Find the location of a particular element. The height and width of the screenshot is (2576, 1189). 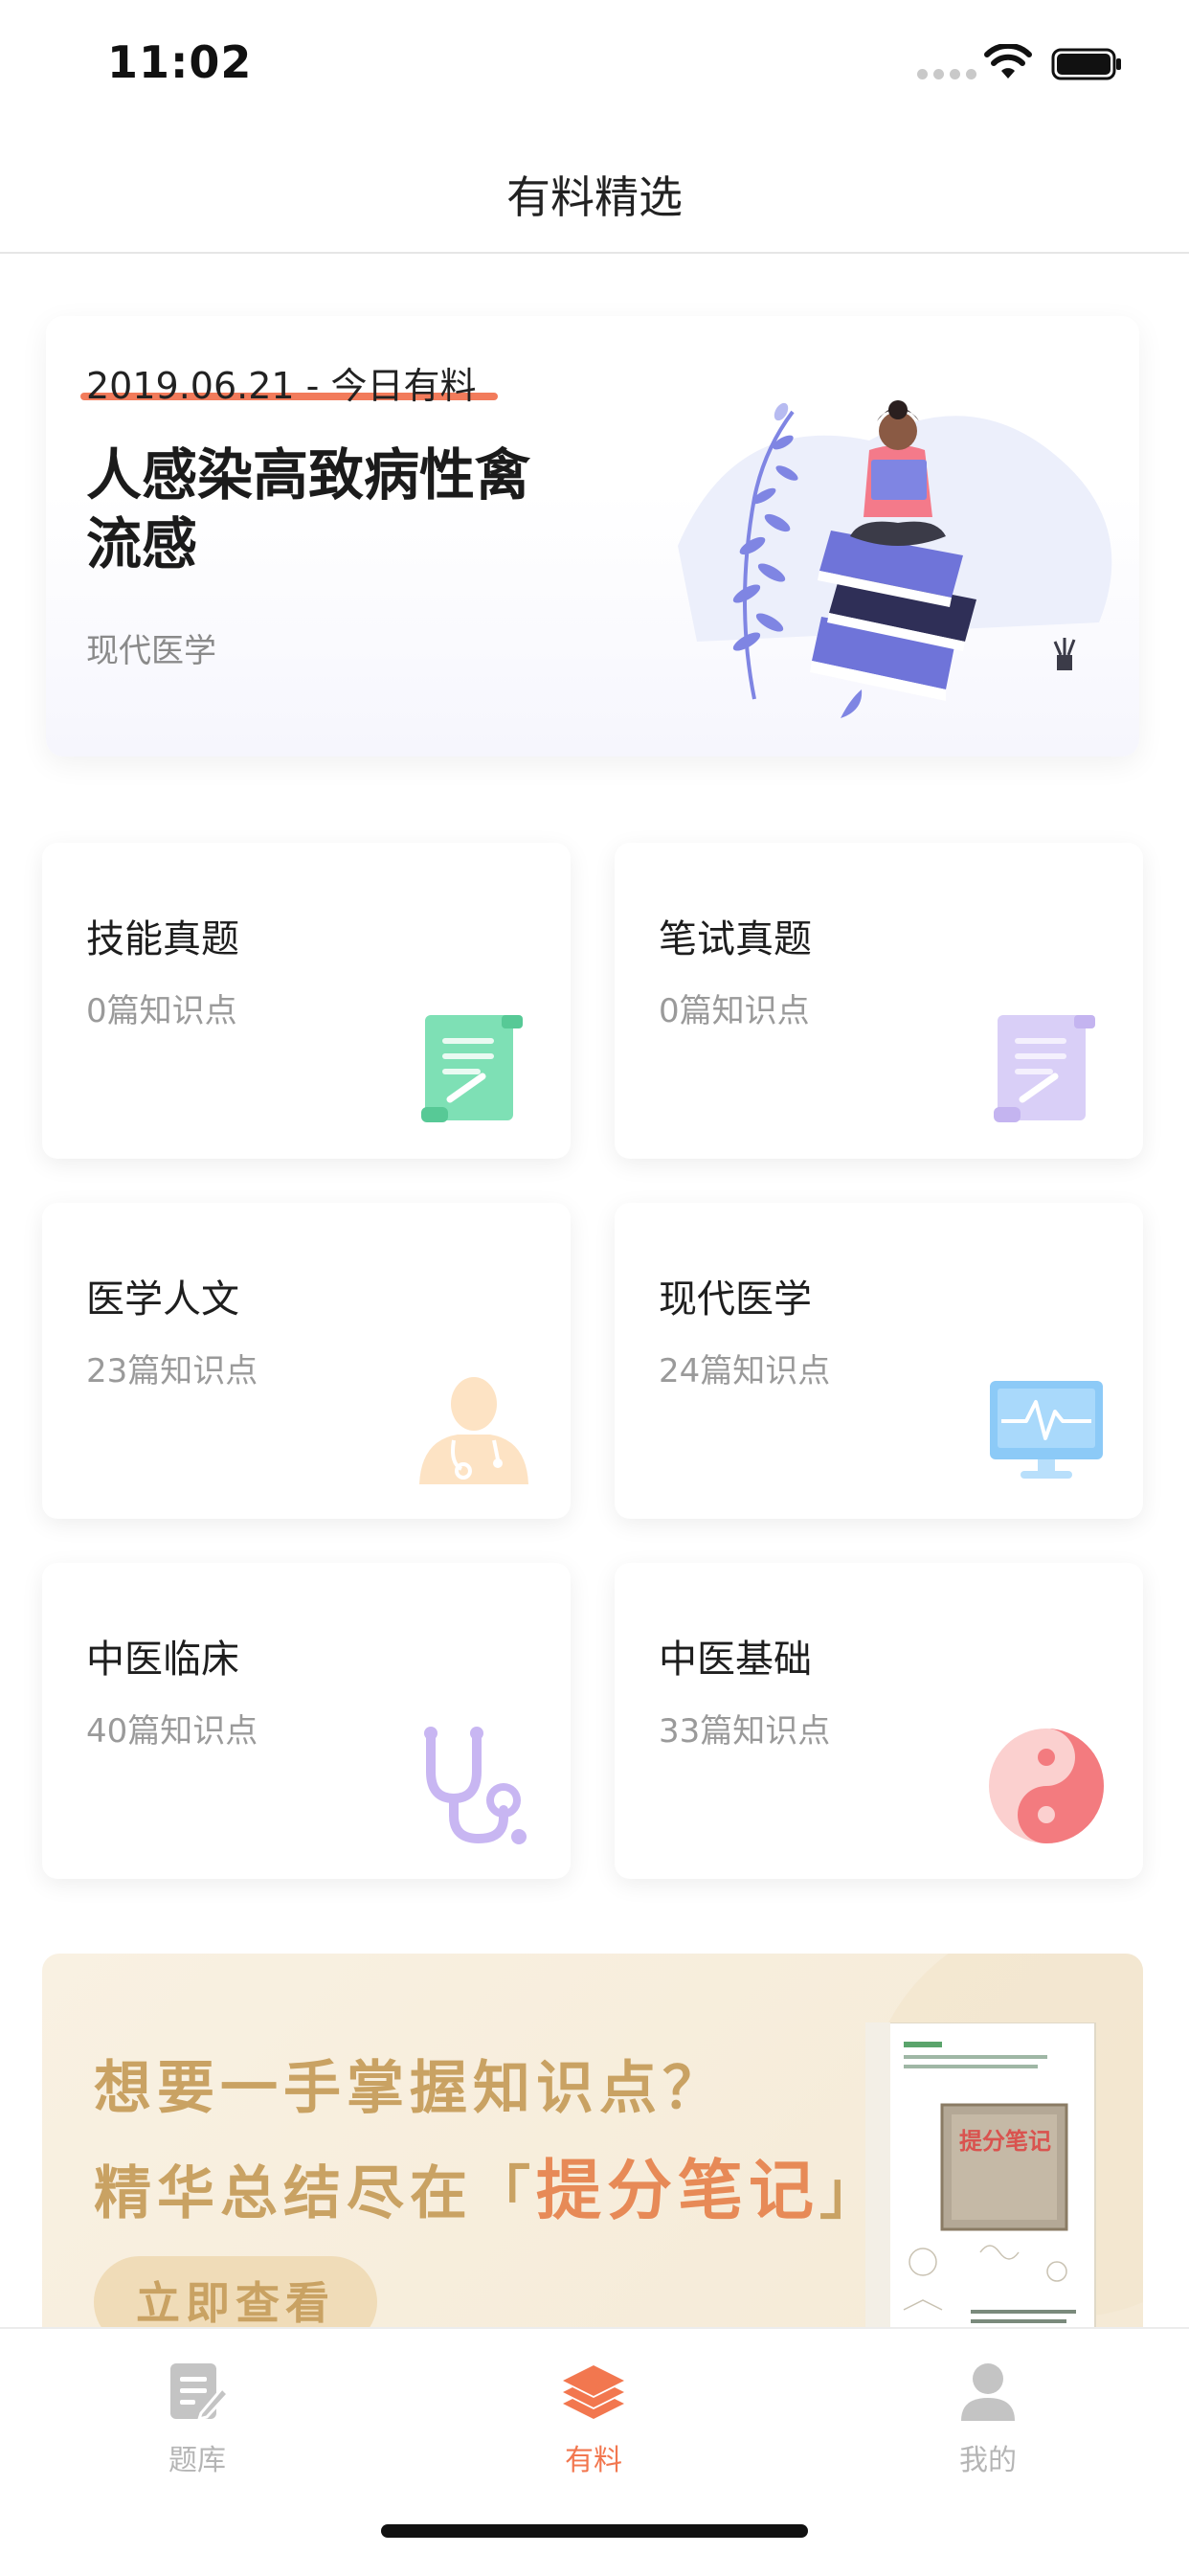

category-card-skill-exam: 技能真题 0篇知识点 is located at coordinates (306, 1001).